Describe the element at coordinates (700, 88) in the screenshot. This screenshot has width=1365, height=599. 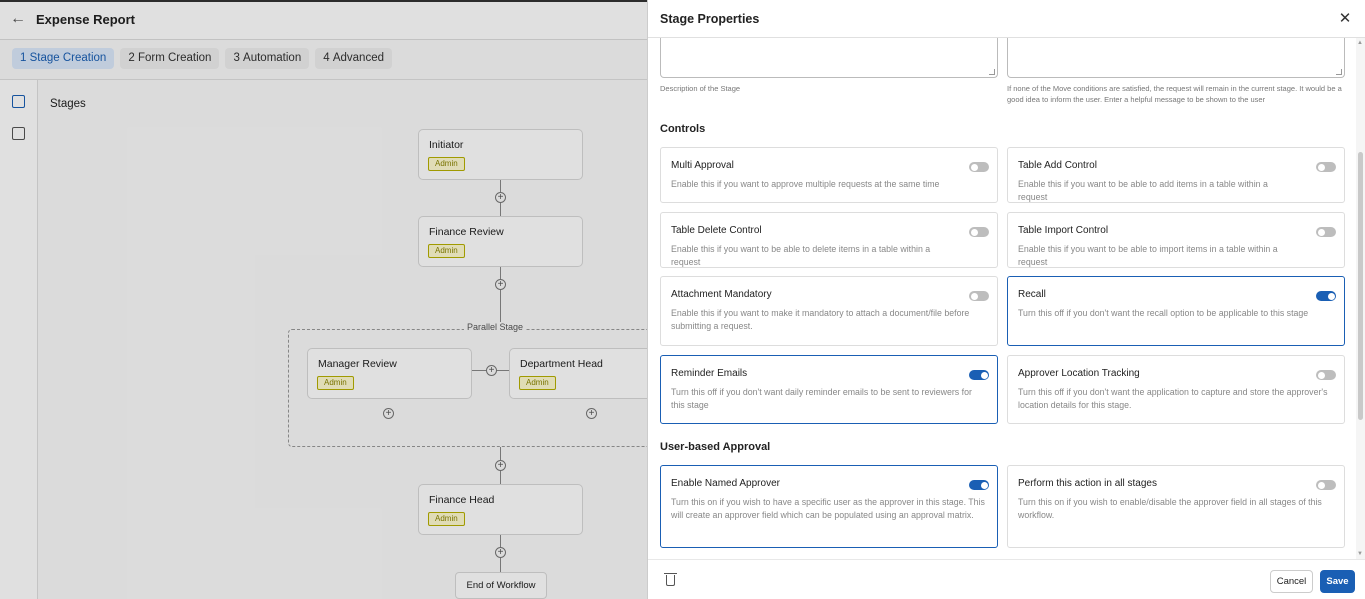
I see `stage-description-help: Description of the Stage` at that location.